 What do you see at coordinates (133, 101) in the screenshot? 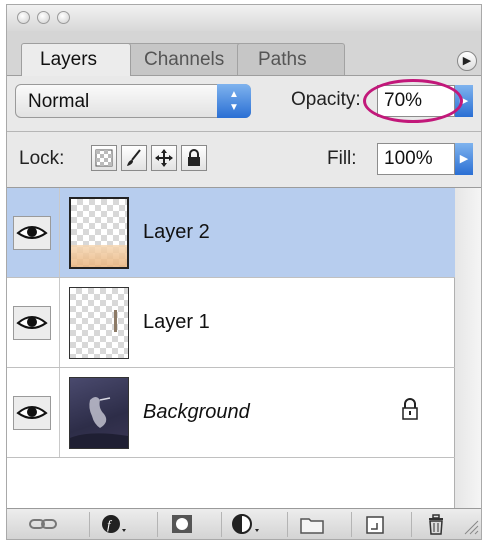
I see `blend-mode-select: Normal ▲ ▼` at bounding box center [133, 101].